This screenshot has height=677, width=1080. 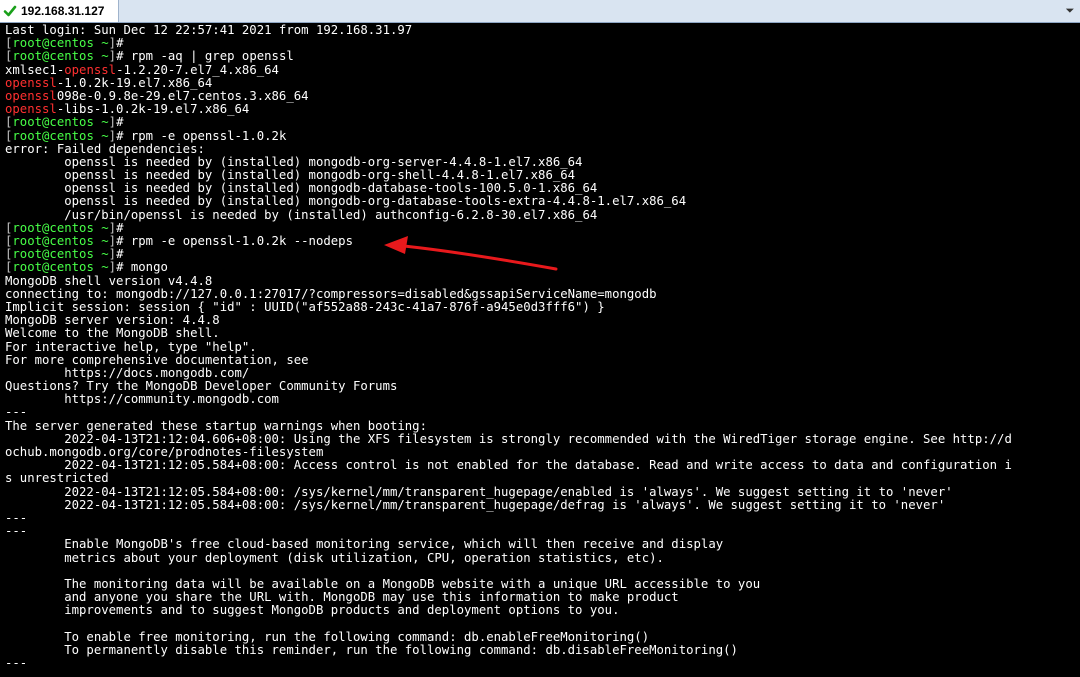 I want to click on terminal-line: error: Failed dependencies:, so click(x=105, y=148).